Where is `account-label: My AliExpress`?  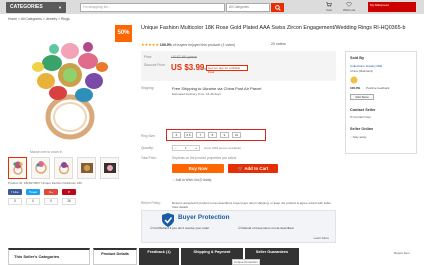 account-label: My AliExpress is located at coordinates (379, 4).